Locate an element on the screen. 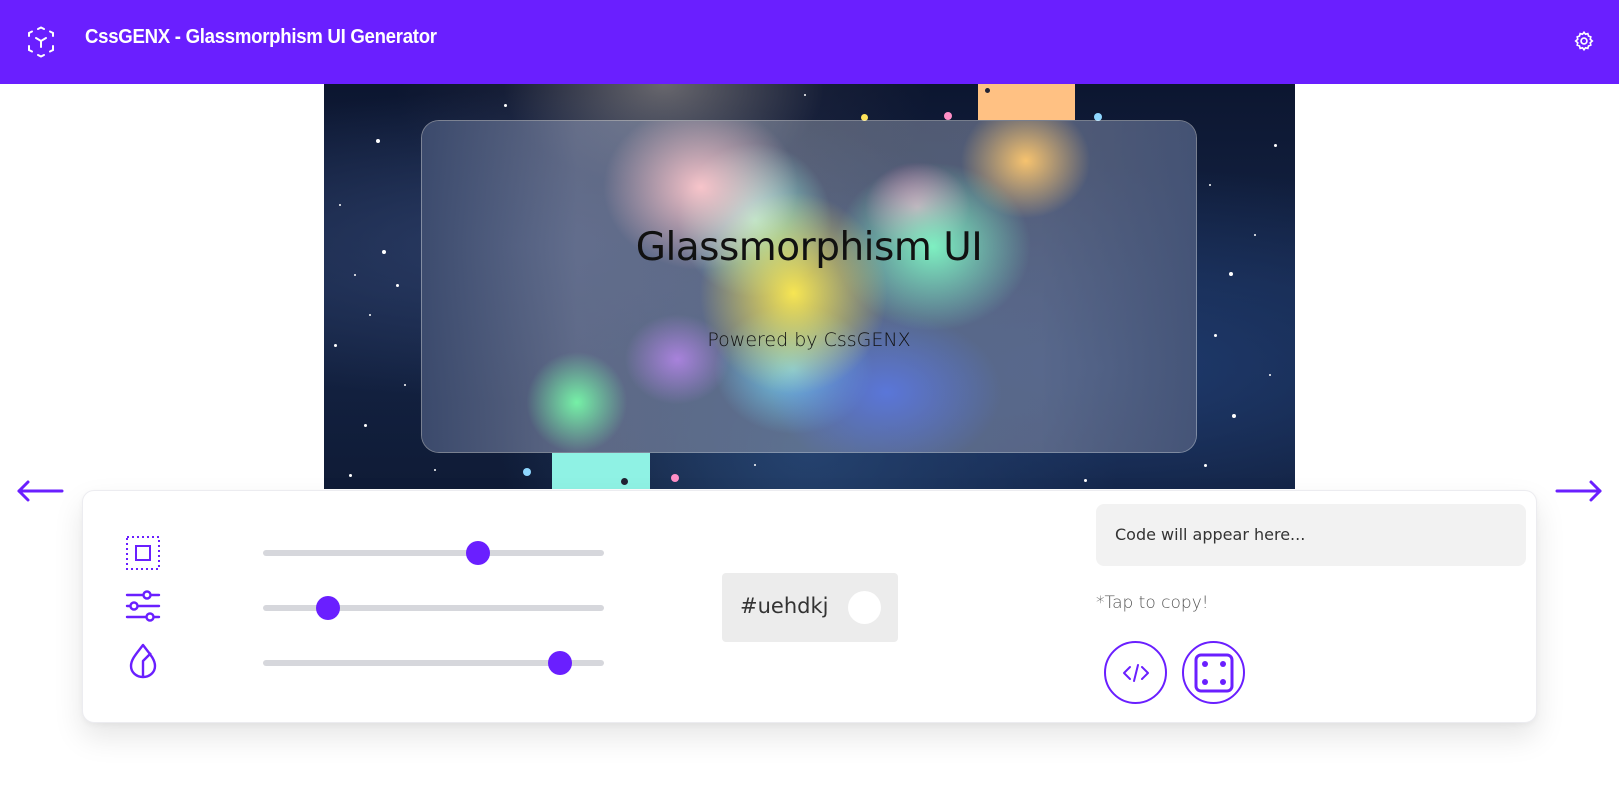 This screenshot has height=809, width=1619. sliders-icon is located at coordinates (143, 606).